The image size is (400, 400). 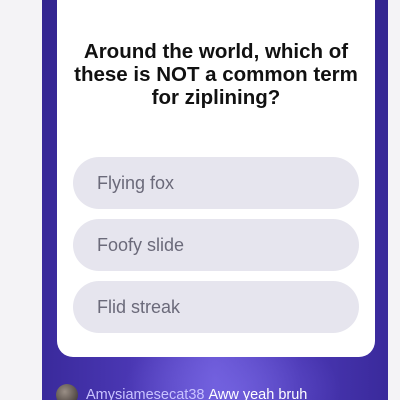 What do you see at coordinates (216, 183) in the screenshot?
I see `answer-option-1: Flying fox` at bounding box center [216, 183].